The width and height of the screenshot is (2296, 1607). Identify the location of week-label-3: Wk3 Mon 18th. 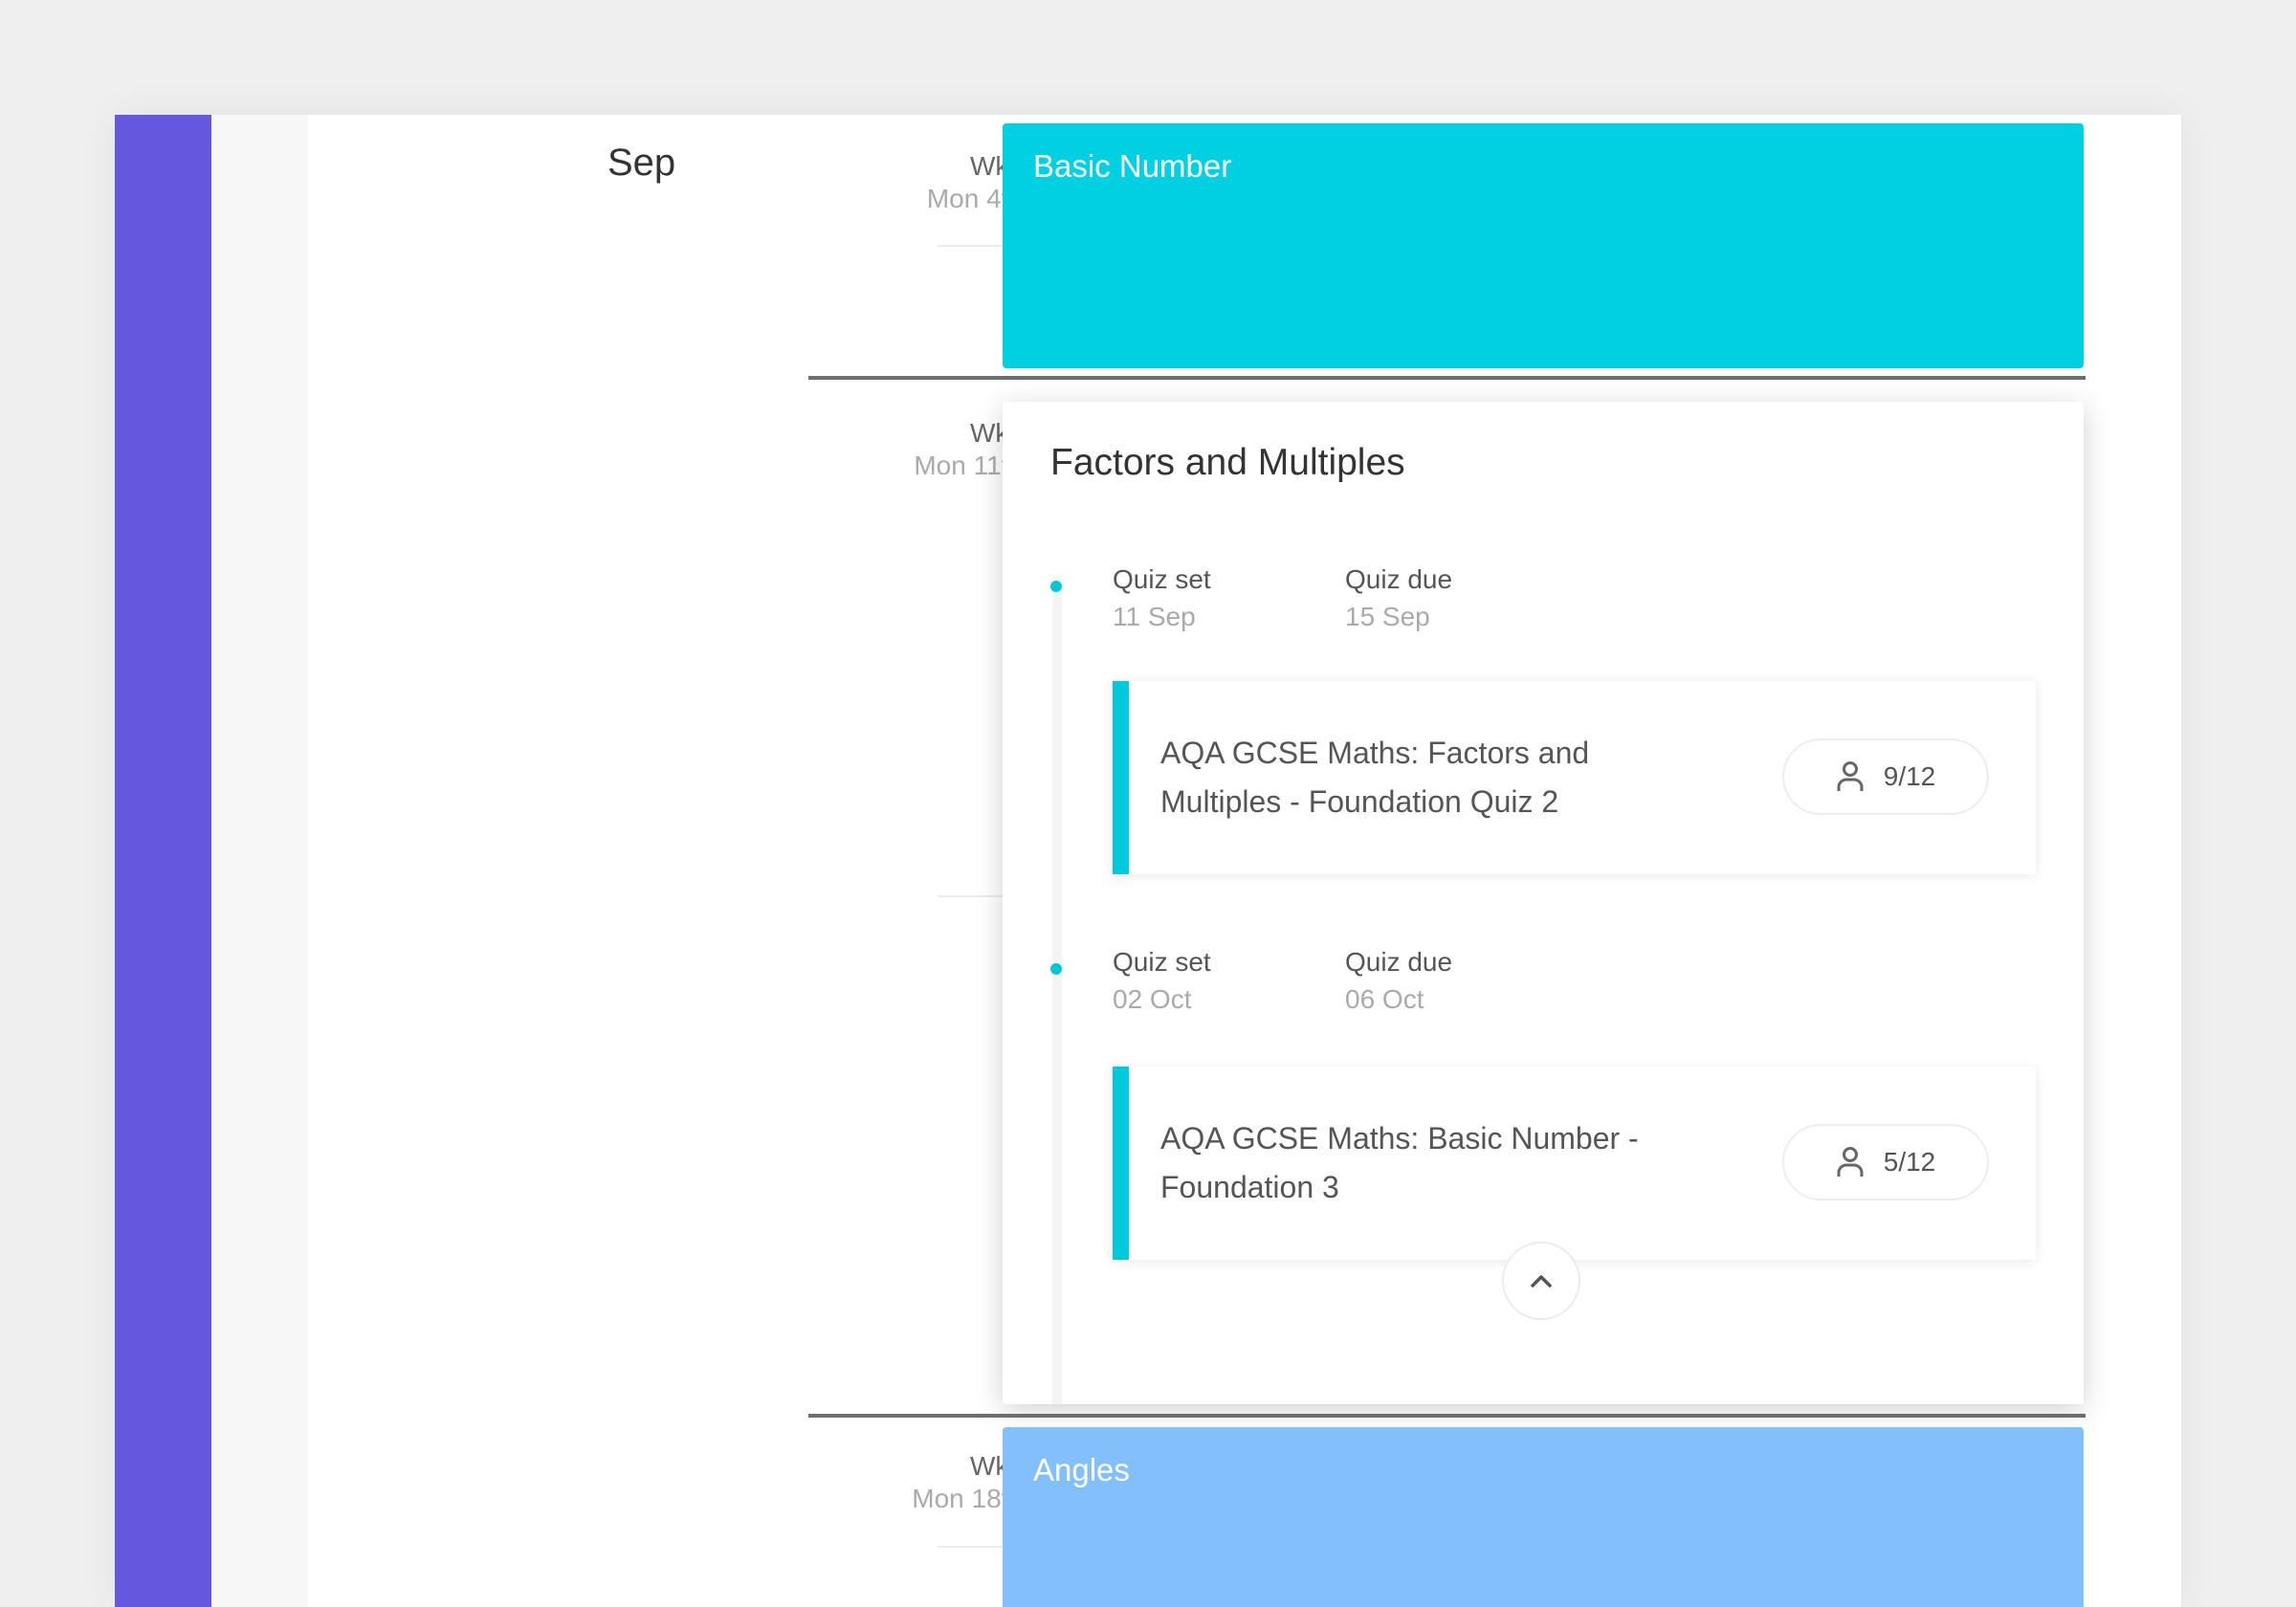
(866, 1482).